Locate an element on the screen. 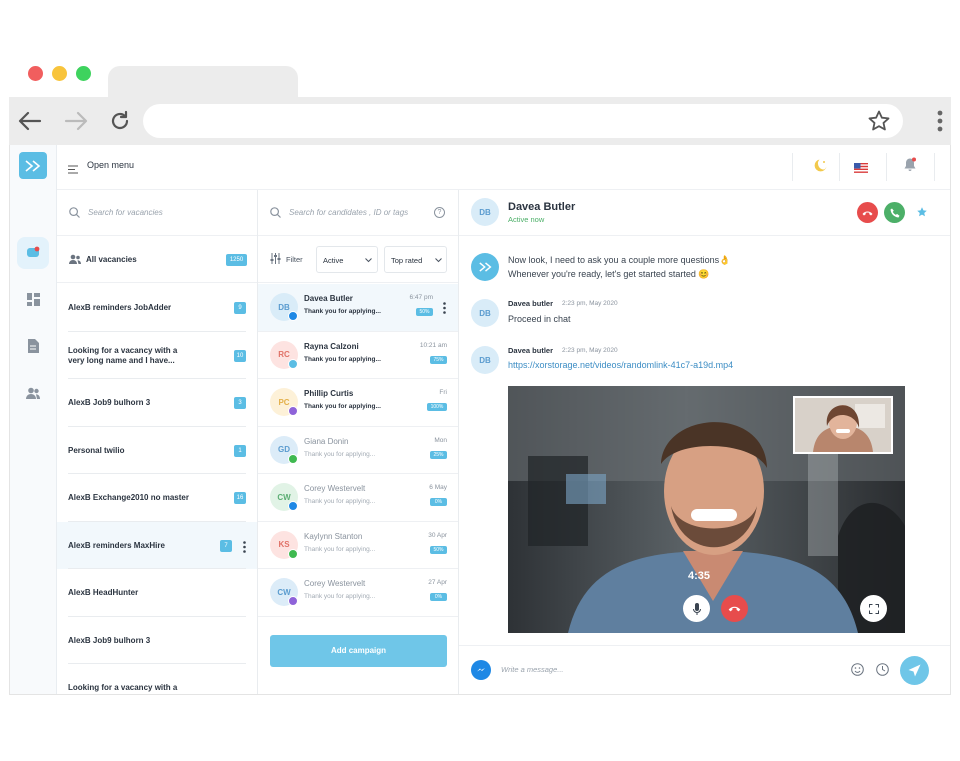 The height and width of the screenshot is (761, 960). message-author: Davea butler is located at coordinates (531, 303).